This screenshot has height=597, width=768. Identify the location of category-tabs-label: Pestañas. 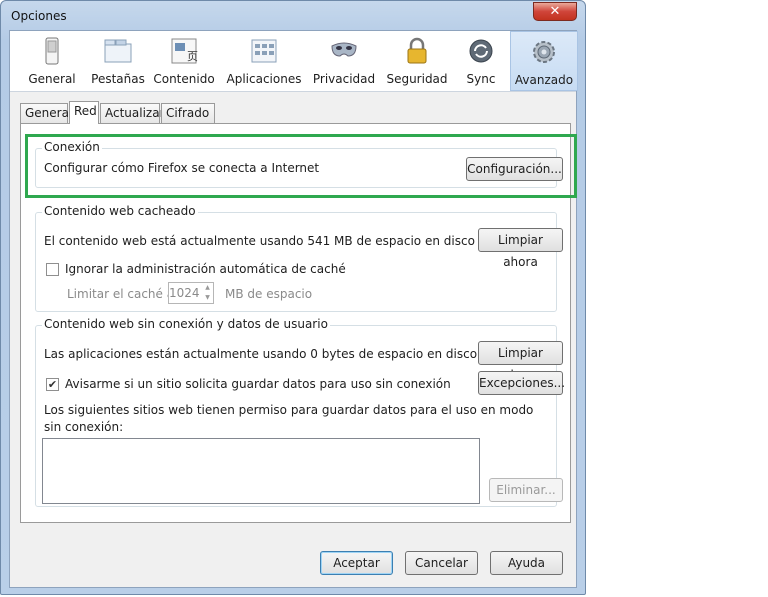
(118, 79).